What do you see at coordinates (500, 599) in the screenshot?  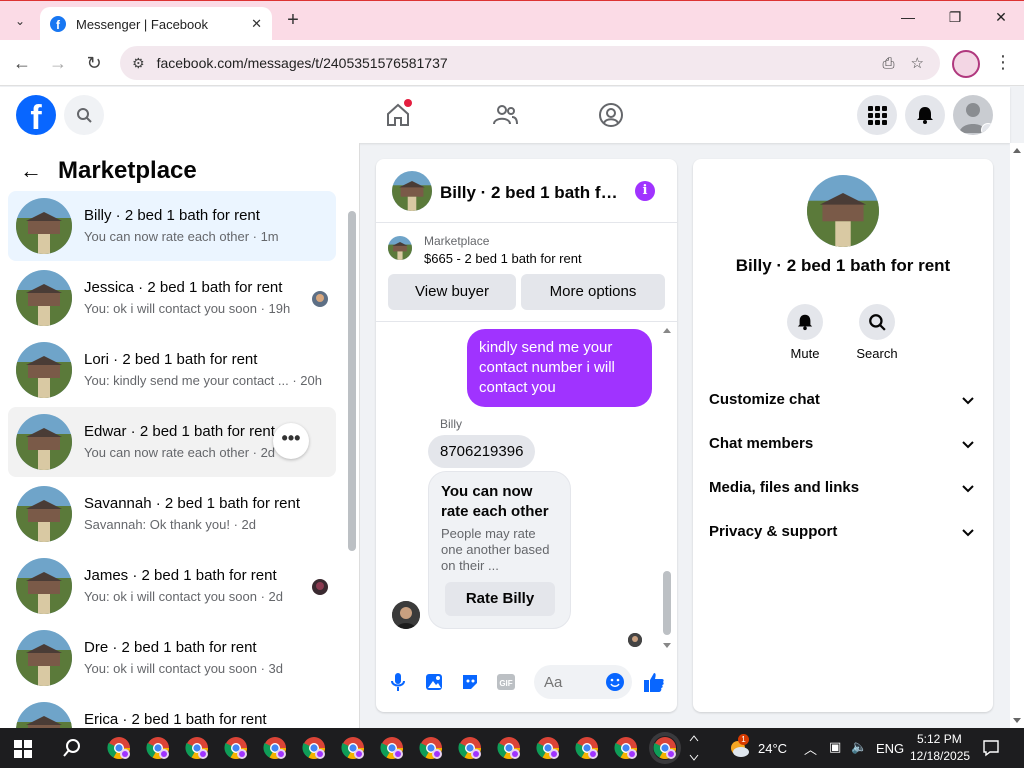 I see `rate-billy-button: Rate Billy` at bounding box center [500, 599].